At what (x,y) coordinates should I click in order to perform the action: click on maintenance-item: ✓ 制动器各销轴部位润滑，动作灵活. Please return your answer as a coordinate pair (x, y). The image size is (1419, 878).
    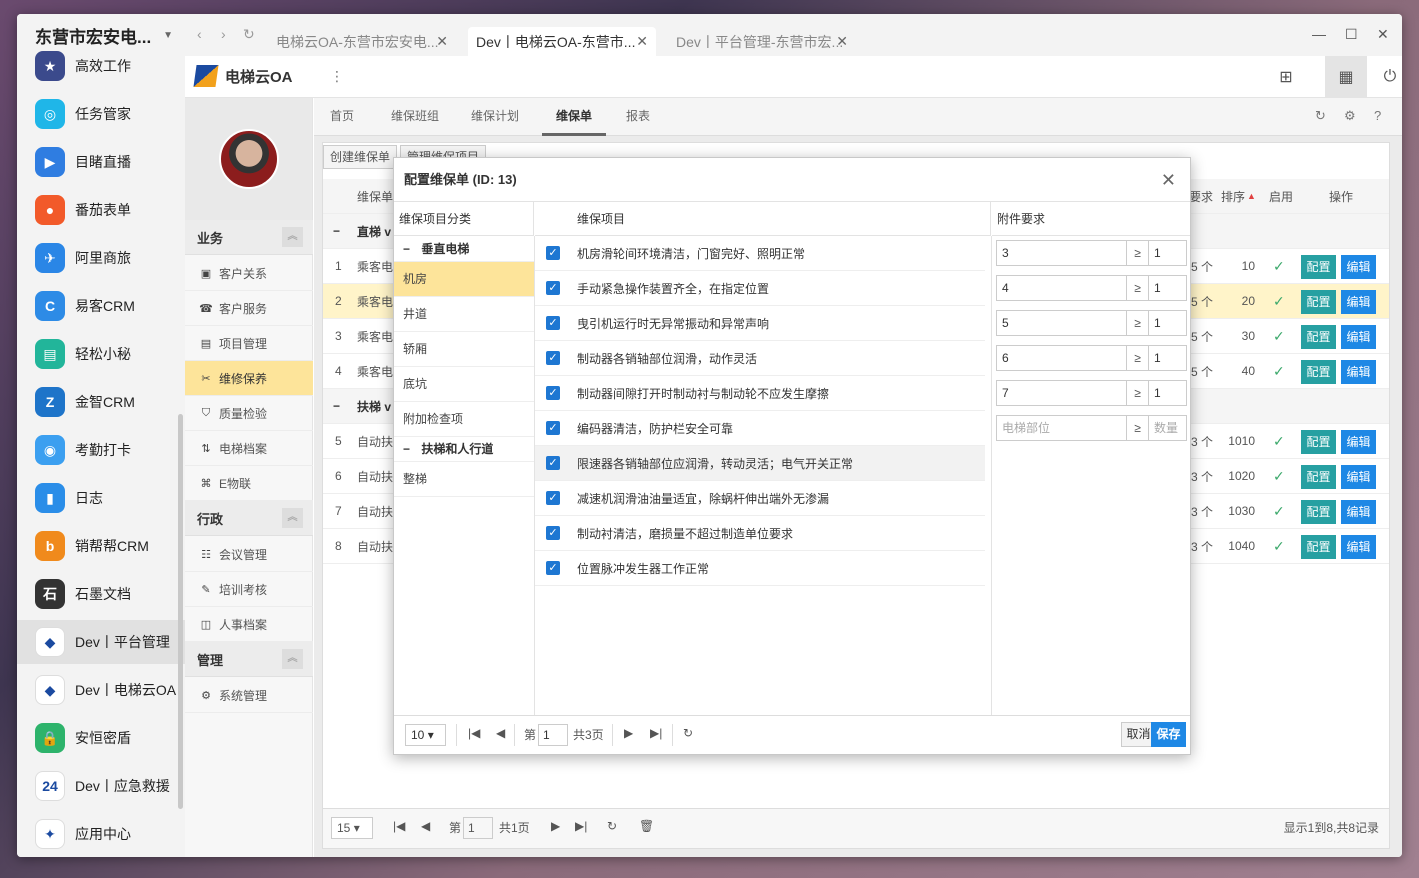
    Looking at the image, I should click on (760, 358).